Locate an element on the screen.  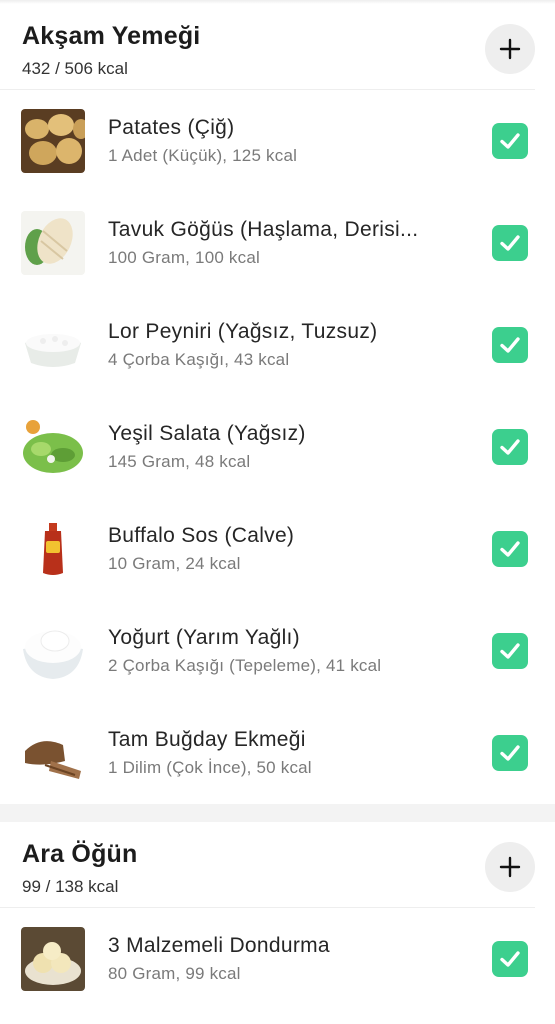
food-detail: 2 Çorba Kaşığı (Tepeleme), 41 kcal is located at coordinates (245, 665).